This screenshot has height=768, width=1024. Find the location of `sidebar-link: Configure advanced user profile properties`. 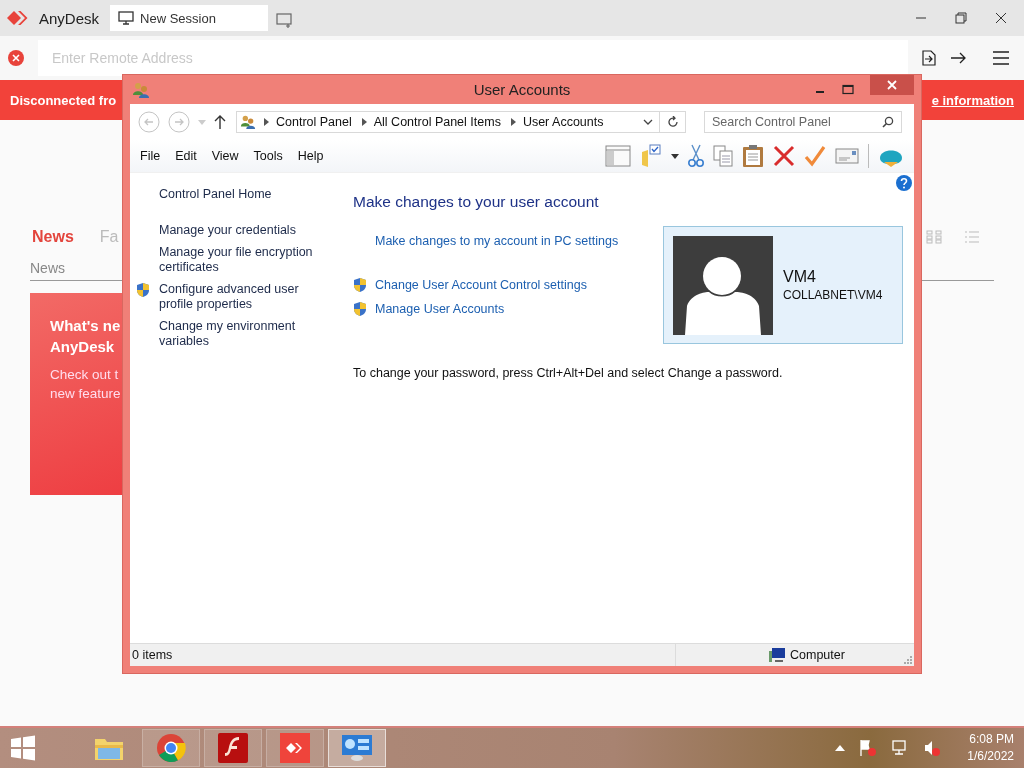

sidebar-link: Configure advanced user profile properties is located at coordinates (239, 297).